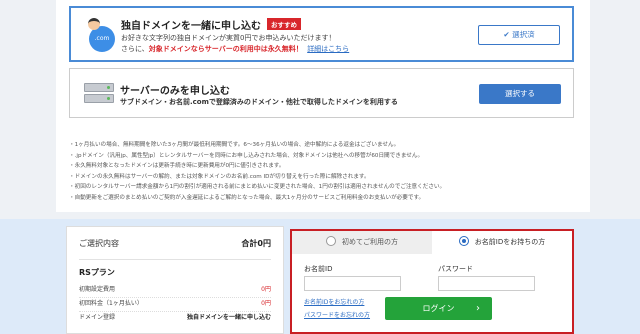 This screenshot has height=334, width=640. What do you see at coordinates (455, 269) in the screenshot?
I see `password-label: パスワード` at bounding box center [455, 269].